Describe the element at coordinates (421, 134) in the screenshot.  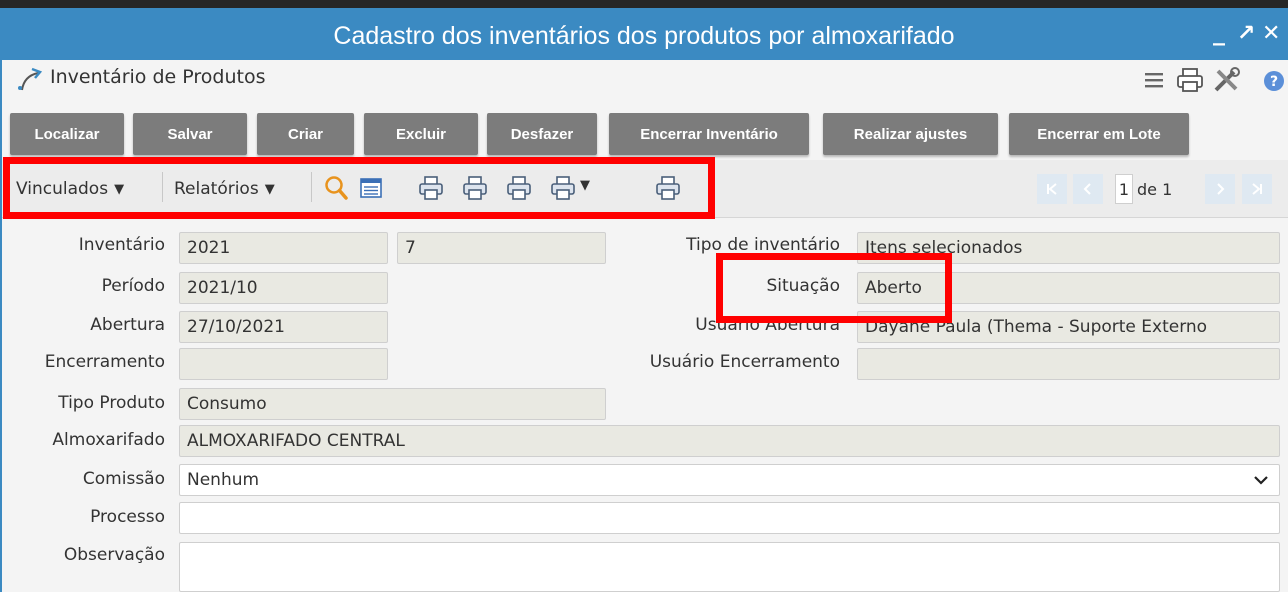
I see `excluir-button: Excluir` at that location.